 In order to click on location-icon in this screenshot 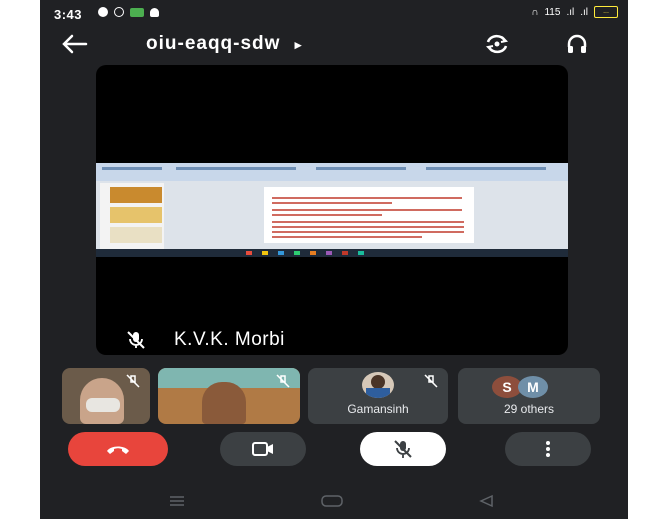, I will do `click(103, 12)`.